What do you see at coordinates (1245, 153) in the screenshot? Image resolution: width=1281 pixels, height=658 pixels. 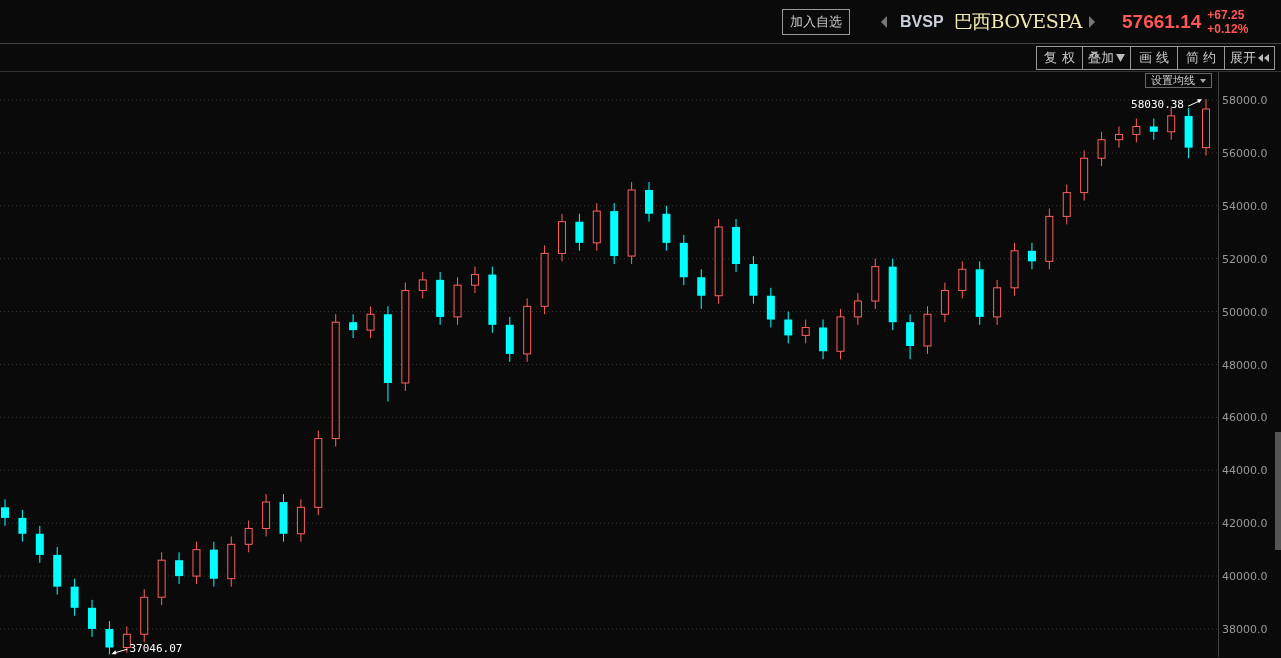 I see `axis-label: 56000.0` at bounding box center [1245, 153].